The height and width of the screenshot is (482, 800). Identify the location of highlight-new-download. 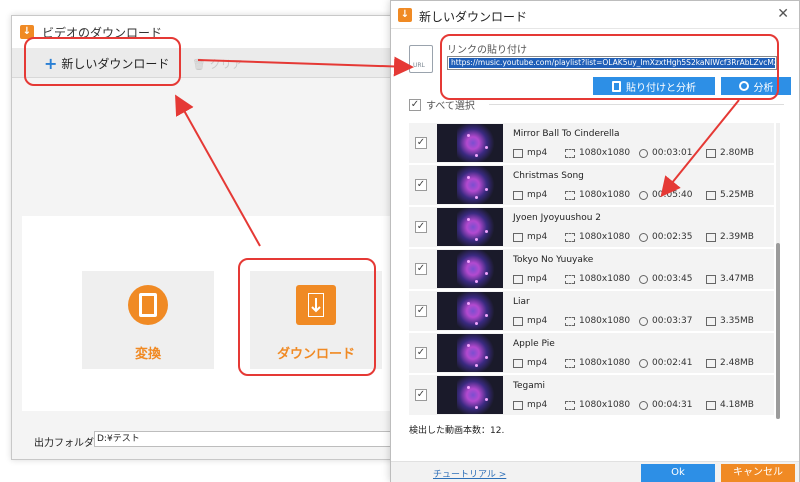
(102, 61).